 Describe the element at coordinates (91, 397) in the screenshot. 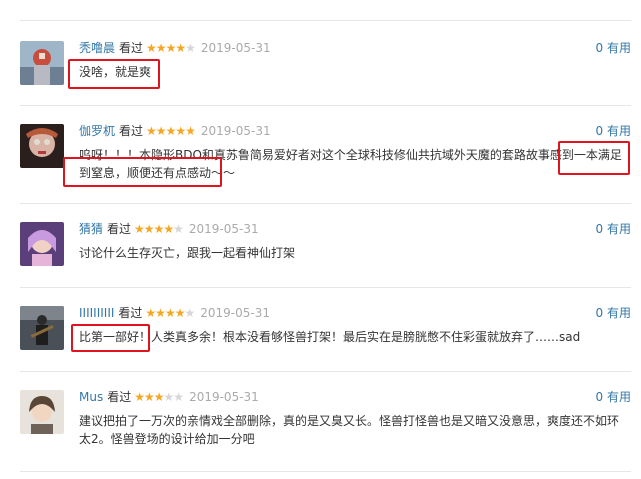

I see `username-link: Mus` at that location.